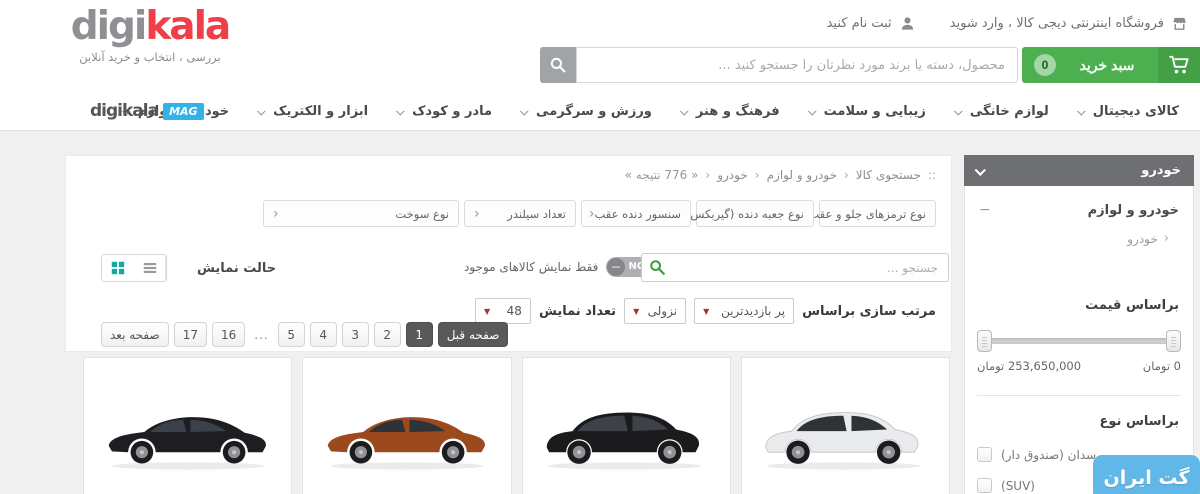 The width and height of the screenshot is (1200, 494). I want to click on filter-chip-brakes: نوع ترمزهای جلو و عقب‹, so click(869, 213).